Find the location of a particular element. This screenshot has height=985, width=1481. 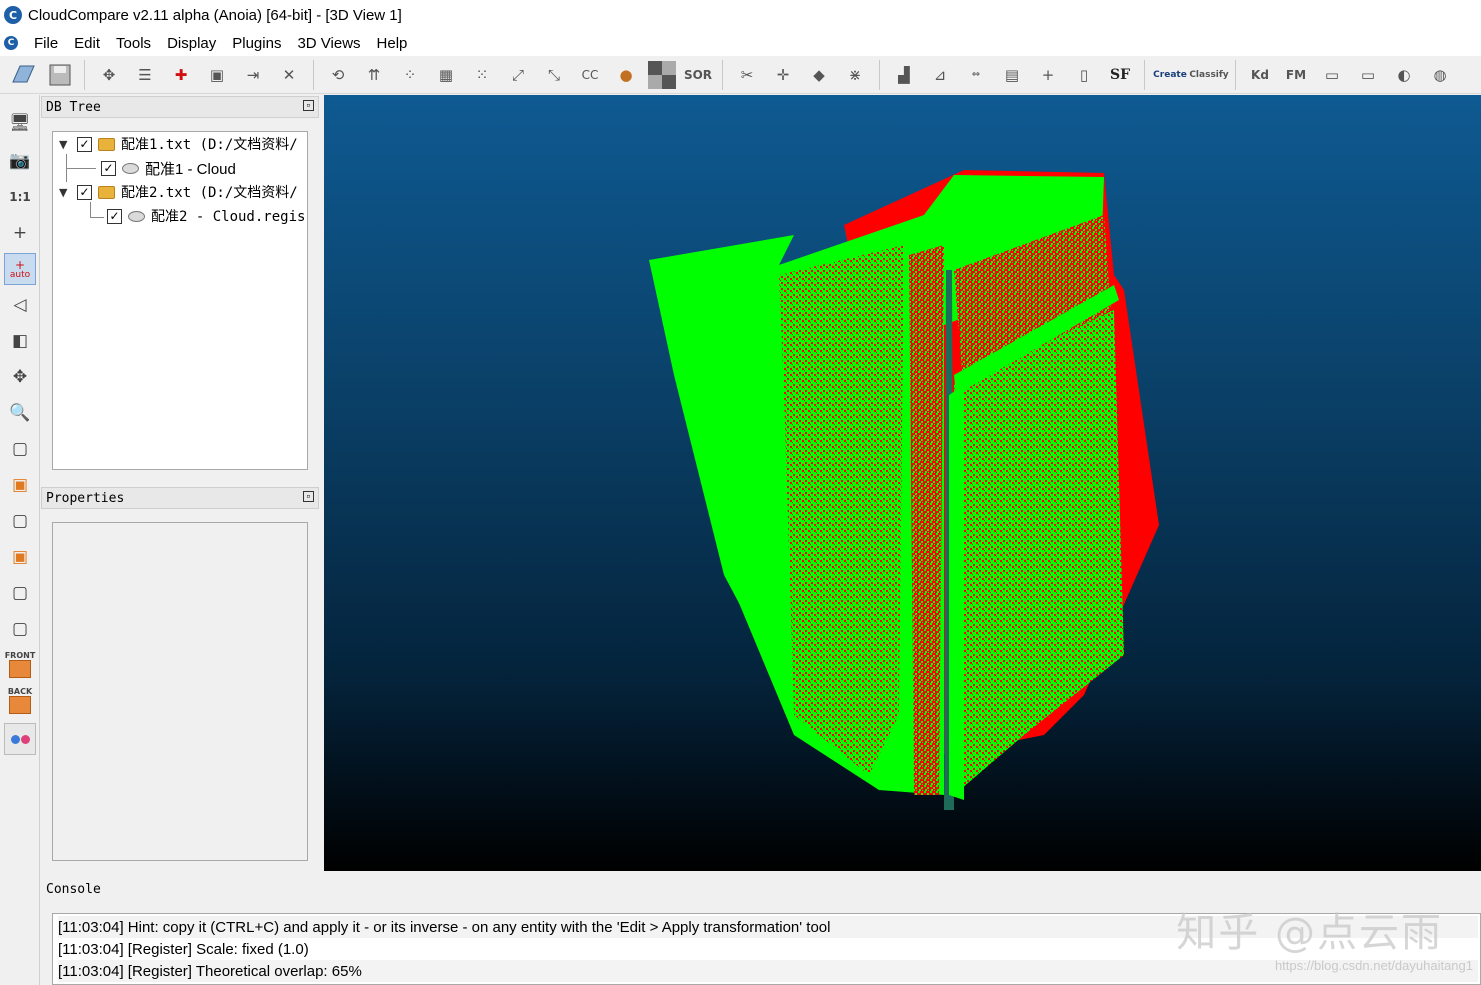

fast-marching-icon: FM is located at coordinates (1296, 75).